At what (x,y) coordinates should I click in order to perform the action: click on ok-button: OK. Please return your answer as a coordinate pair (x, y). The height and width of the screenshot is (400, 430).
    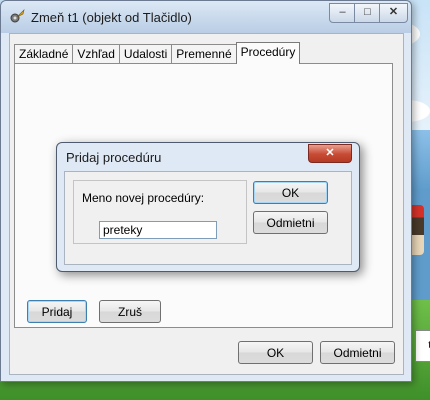
    Looking at the image, I should click on (275, 352).